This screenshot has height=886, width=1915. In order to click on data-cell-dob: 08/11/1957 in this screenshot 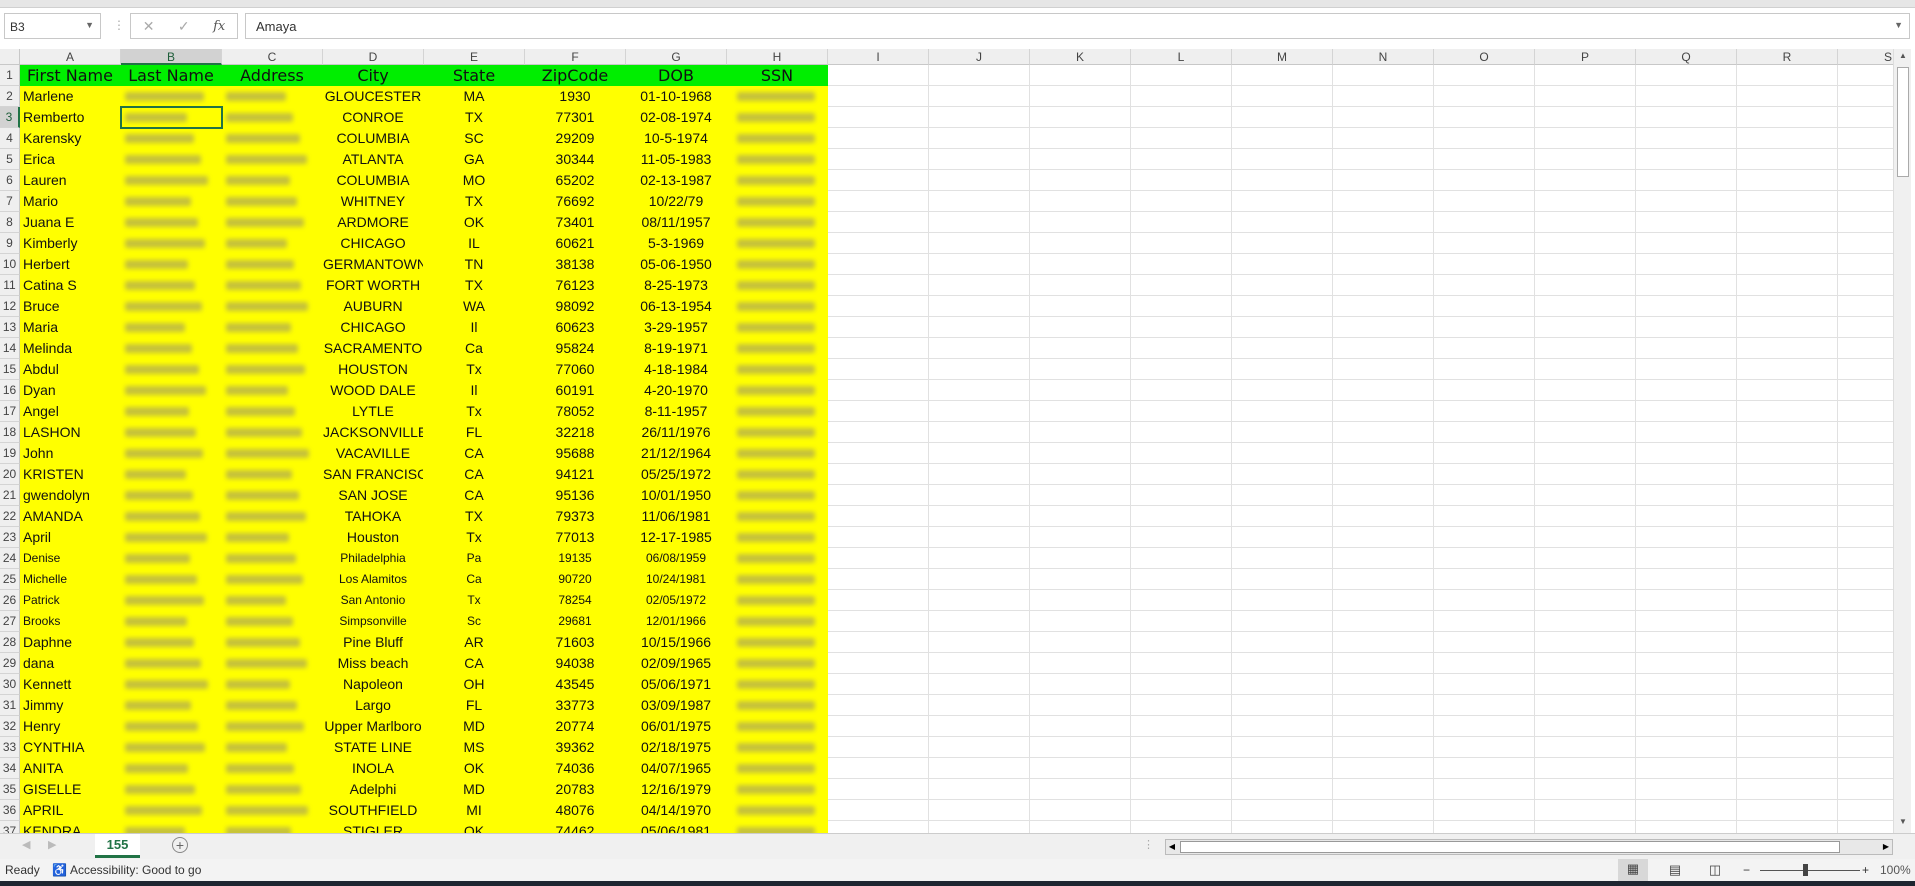, I will do `click(676, 222)`.